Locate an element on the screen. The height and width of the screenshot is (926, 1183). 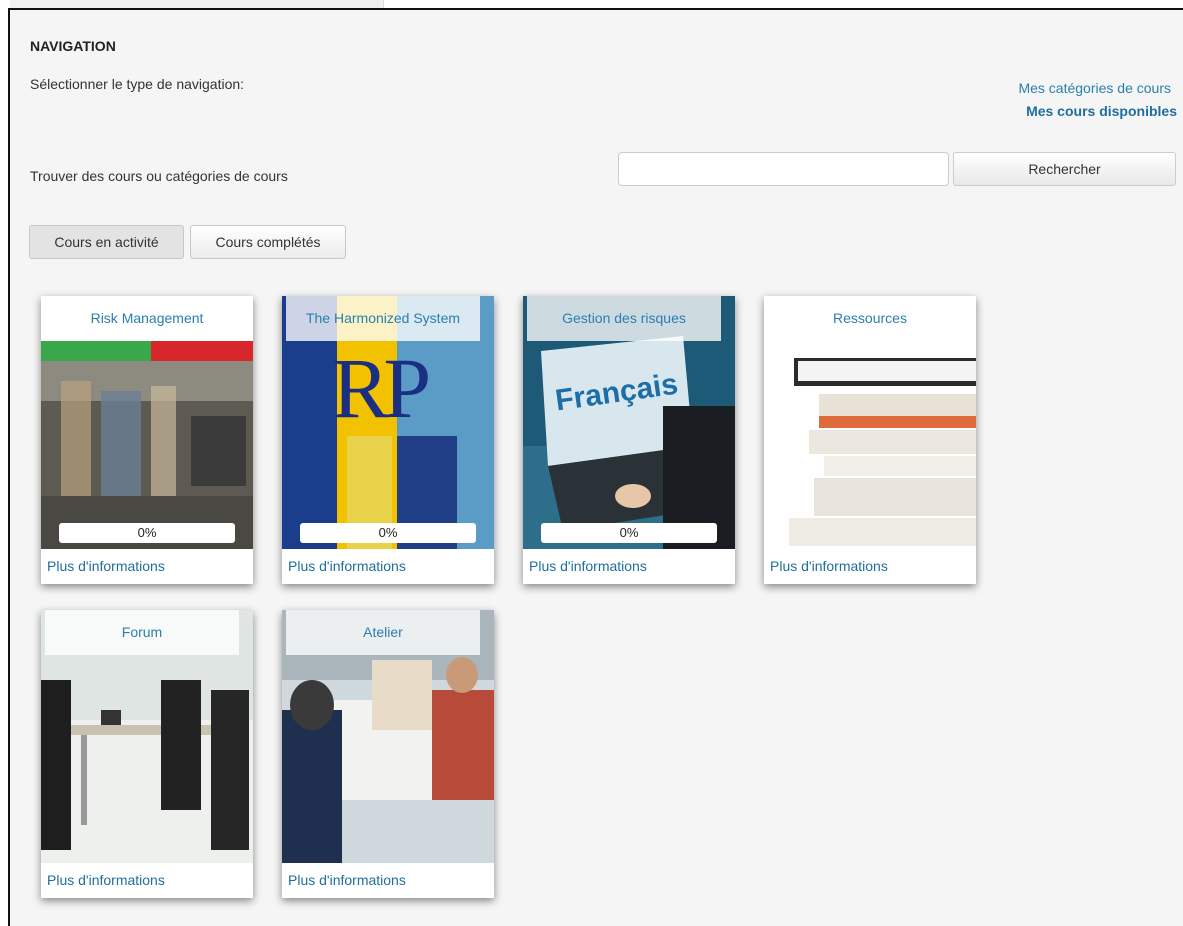
search-button: Rechercher is located at coordinates (1064, 169).